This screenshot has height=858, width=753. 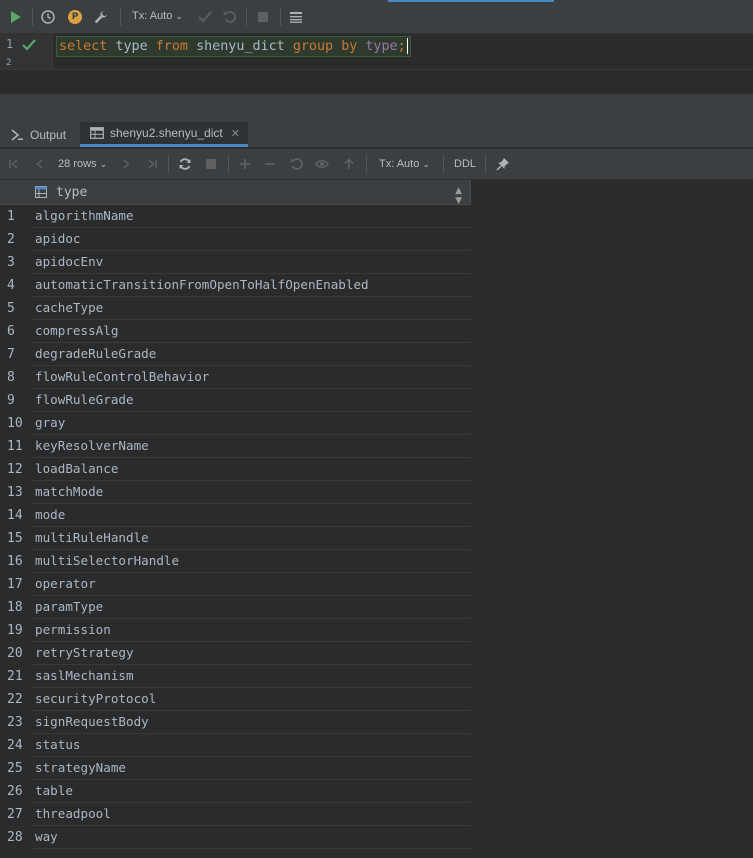 What do you see at coordinates (211, 164) in the screenshot?
I see `cancel-query-button` at bounding box center [211, 164].